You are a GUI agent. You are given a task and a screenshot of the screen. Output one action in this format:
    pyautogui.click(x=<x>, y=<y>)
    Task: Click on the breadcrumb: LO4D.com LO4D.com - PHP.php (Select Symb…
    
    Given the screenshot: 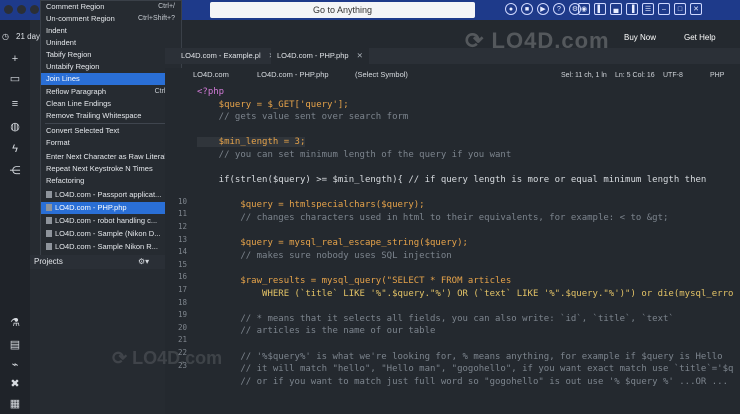 What is the action you would take?
    pyautogui.click(x=452, y=76)
    